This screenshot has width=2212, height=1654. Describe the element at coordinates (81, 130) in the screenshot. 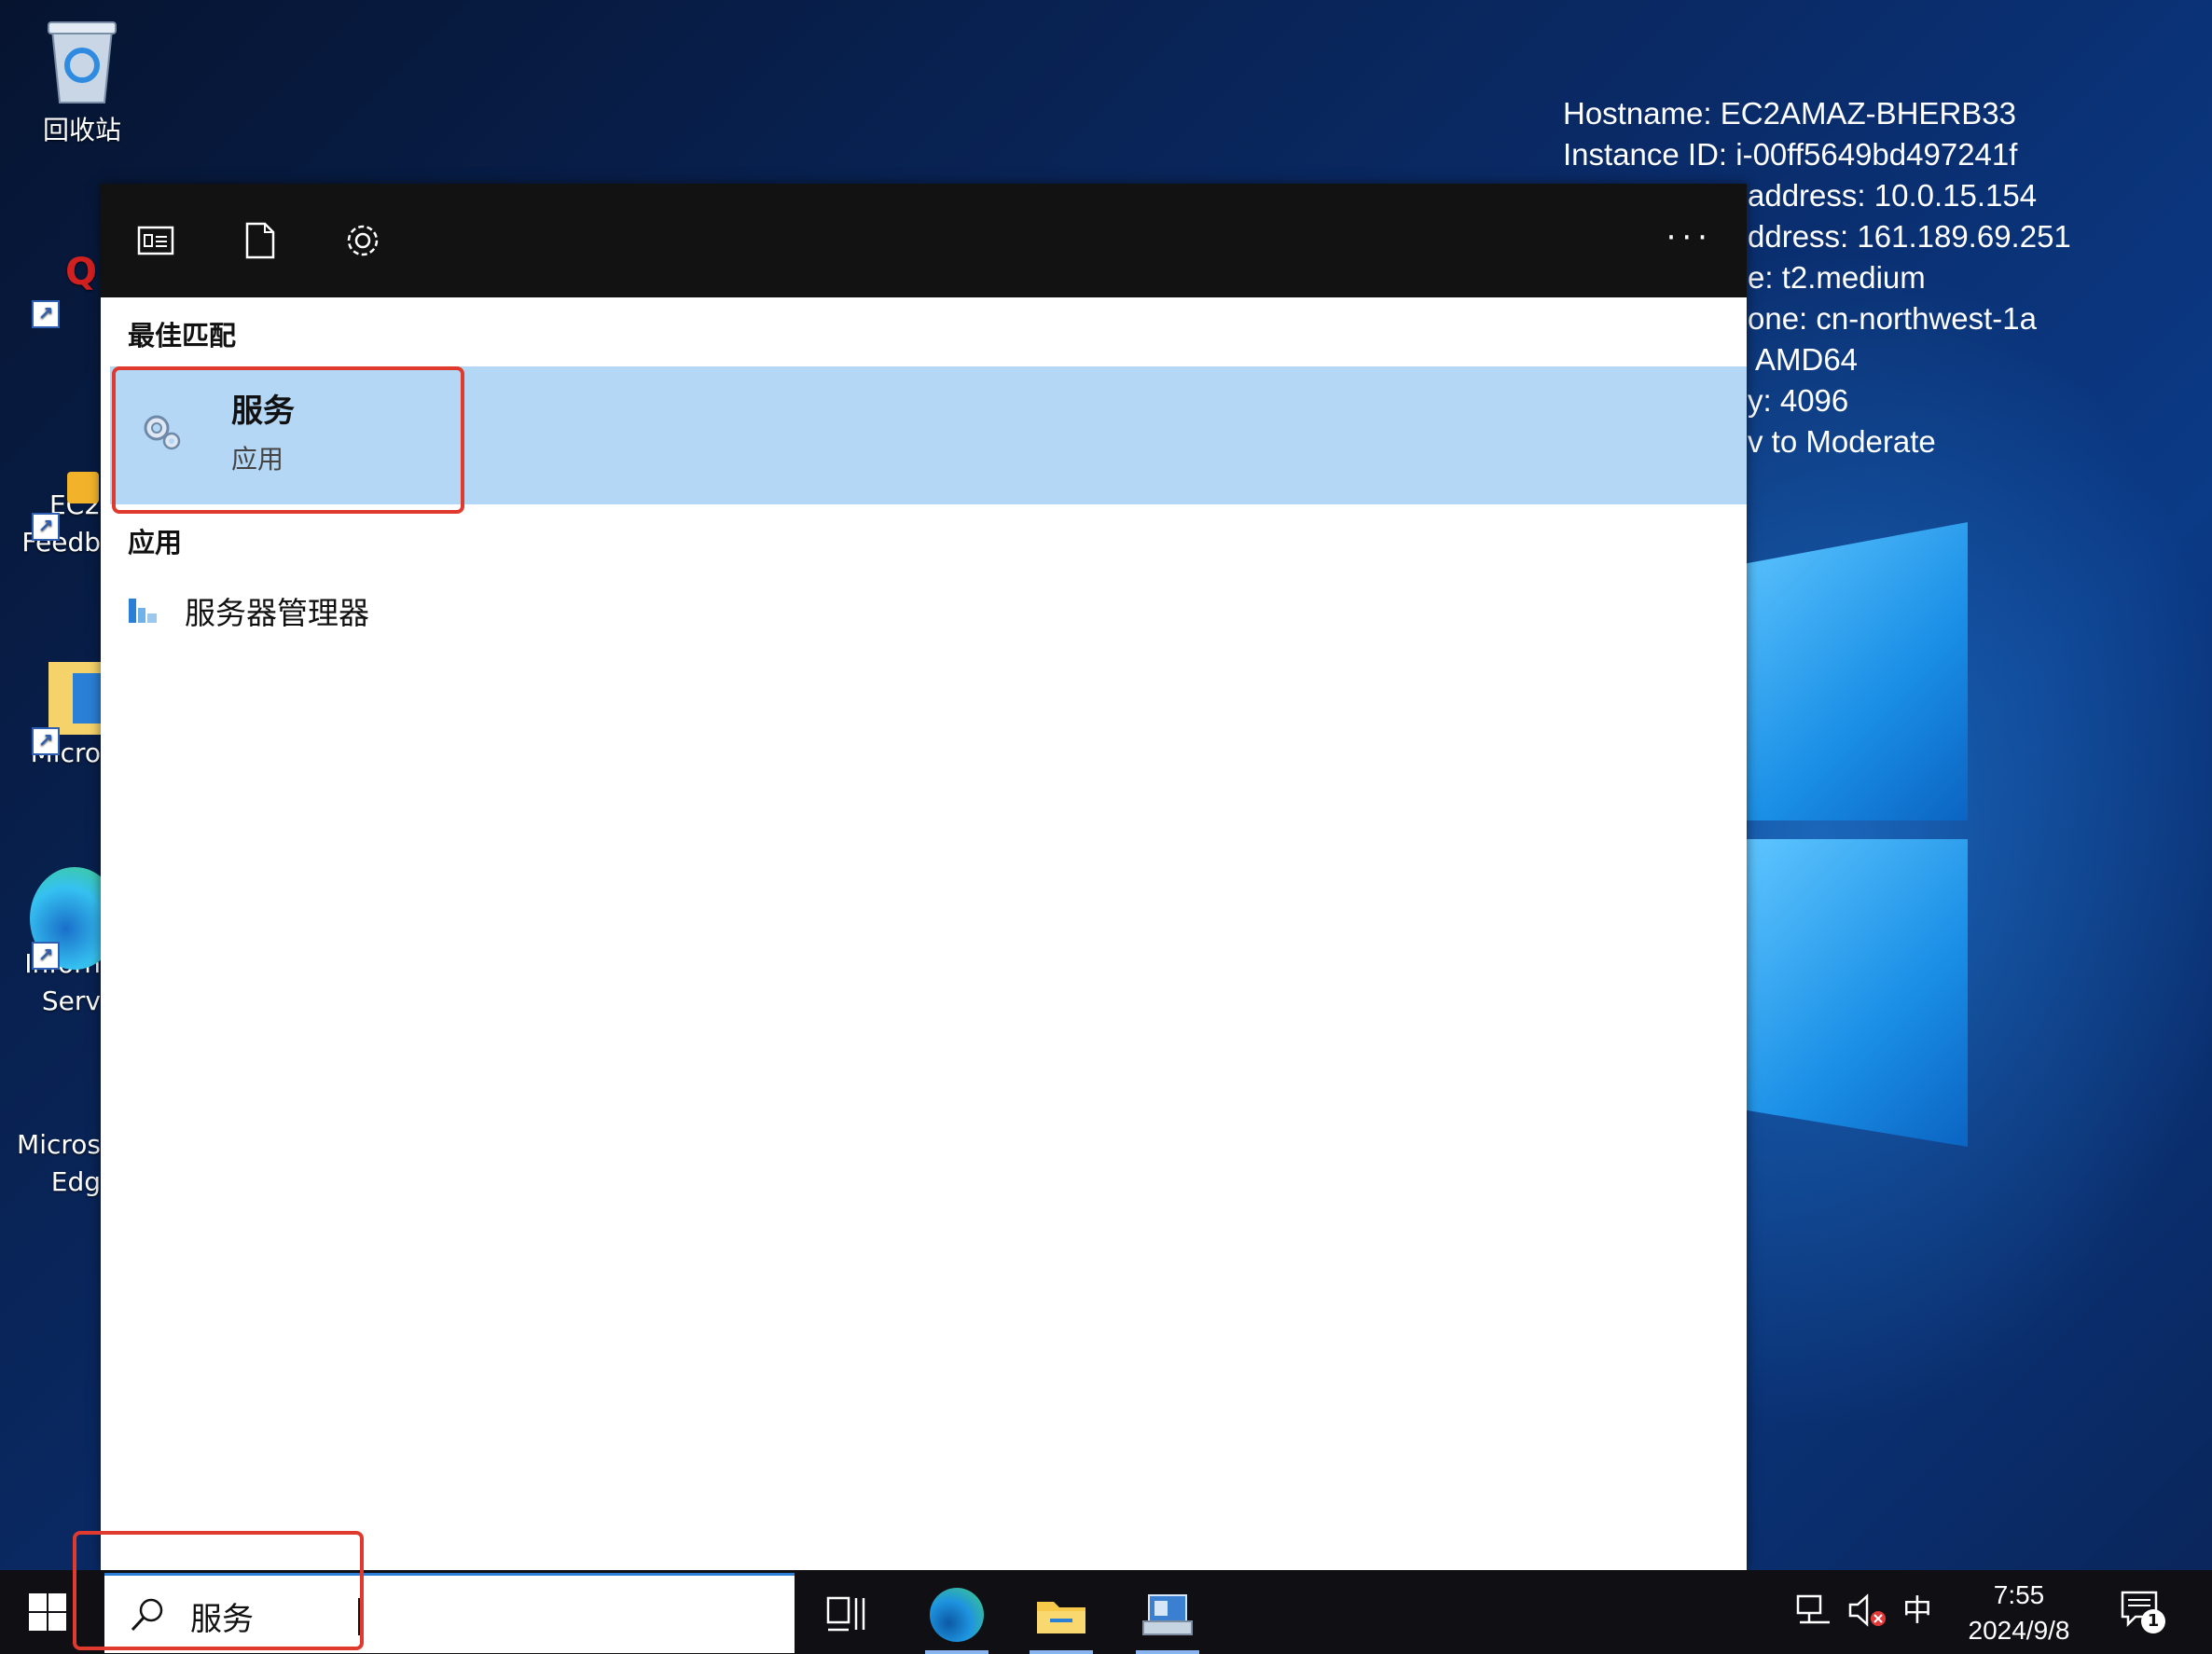

I see `recycle-bin-label: 回收站` at that location.